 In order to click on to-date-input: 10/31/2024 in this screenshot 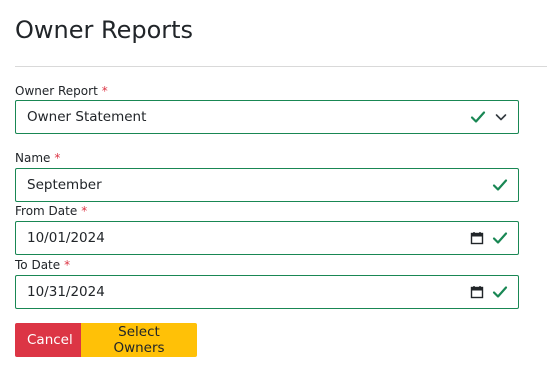, I will do `click(267, 292)`.